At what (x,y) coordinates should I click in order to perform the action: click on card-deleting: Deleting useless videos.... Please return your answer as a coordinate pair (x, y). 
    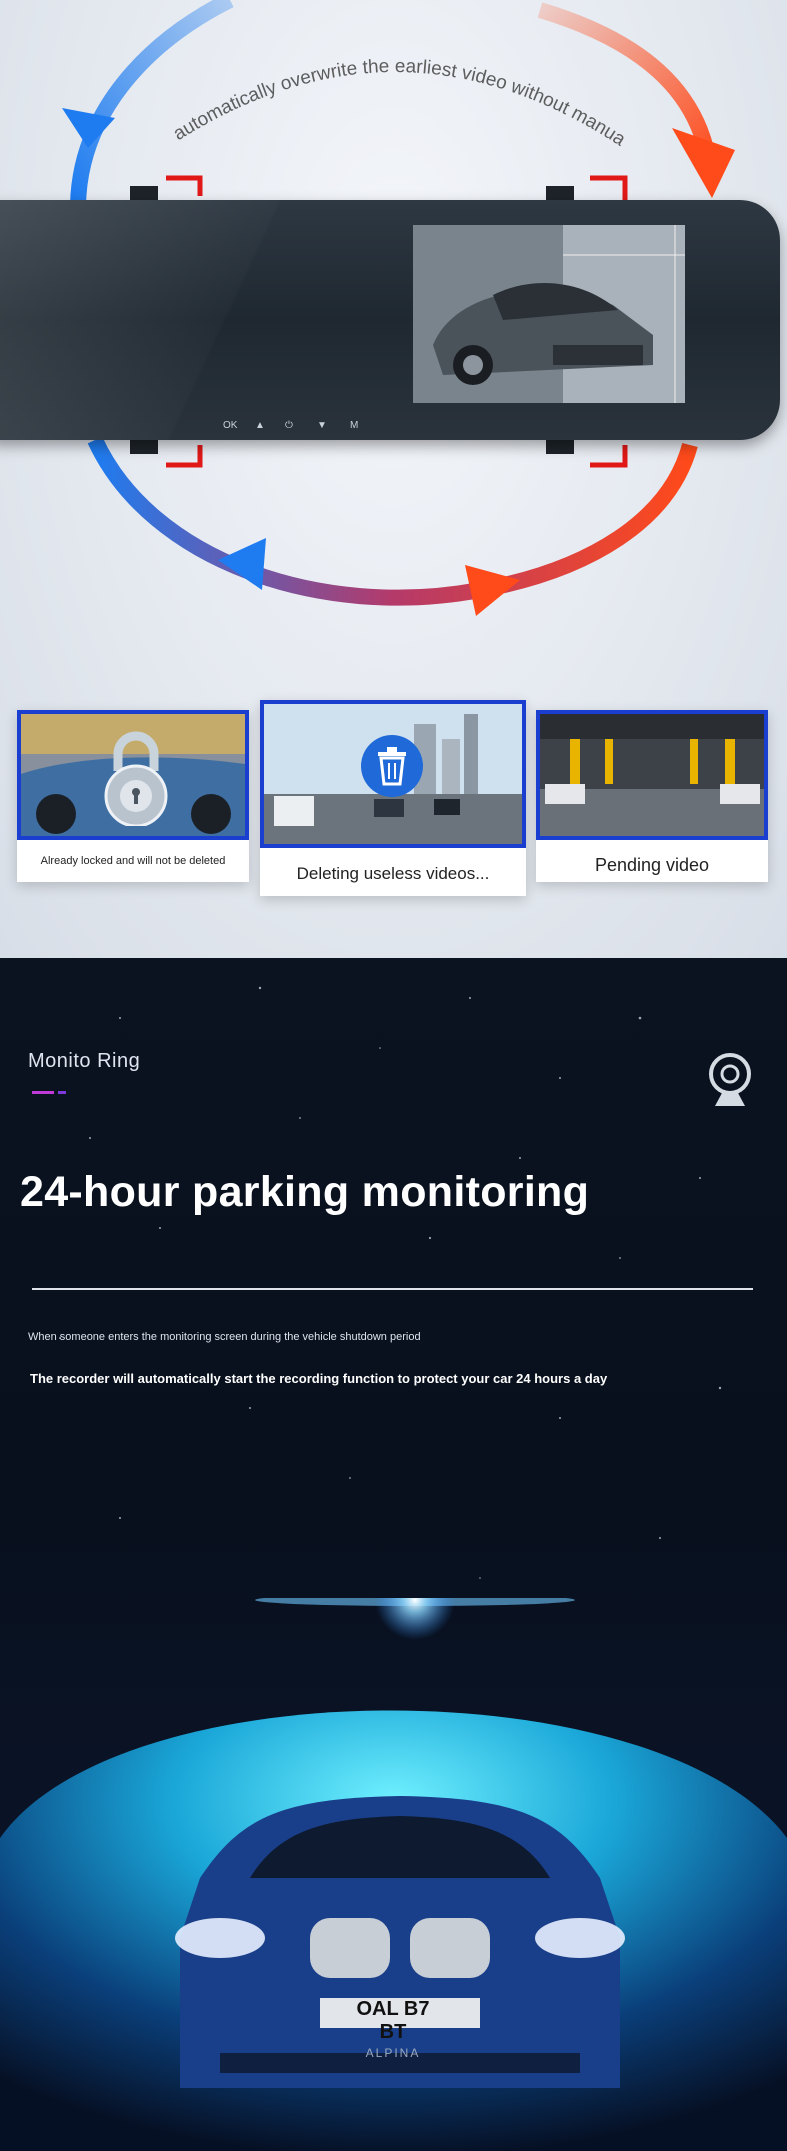
    Looking at the image, I should click on (393, 798).